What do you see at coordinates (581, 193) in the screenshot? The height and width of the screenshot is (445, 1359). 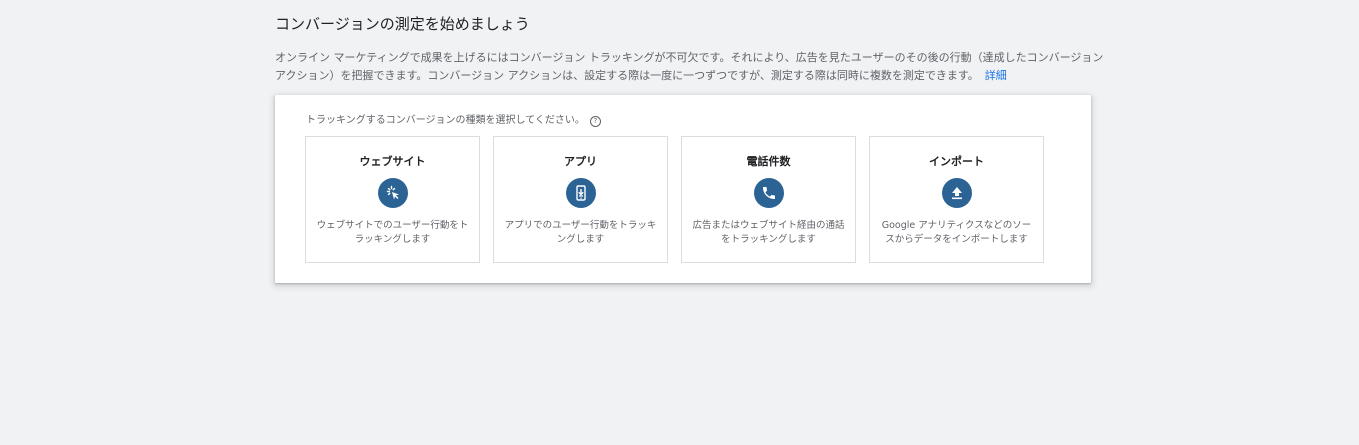 I see `phone-download-icon` at bounding box center [581, 193].